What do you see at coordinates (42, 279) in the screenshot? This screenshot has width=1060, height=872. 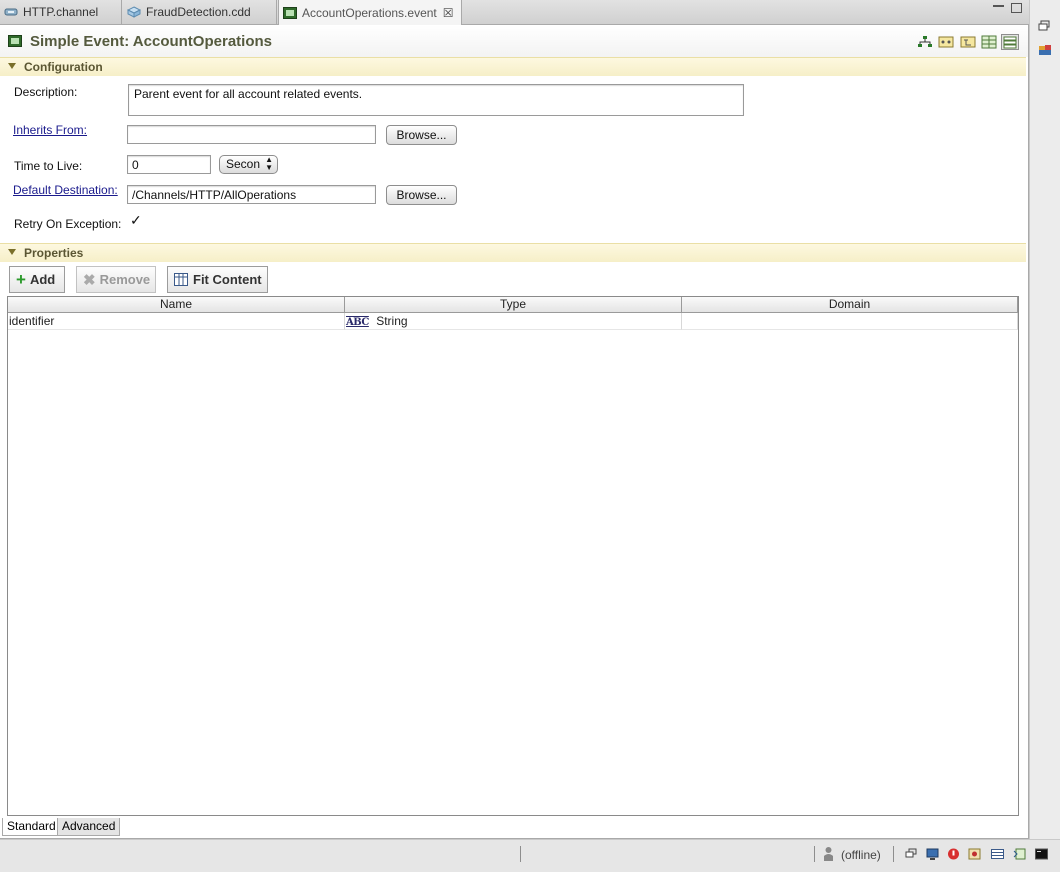 I see `add-label: Add` at bounding box center [42, 279].